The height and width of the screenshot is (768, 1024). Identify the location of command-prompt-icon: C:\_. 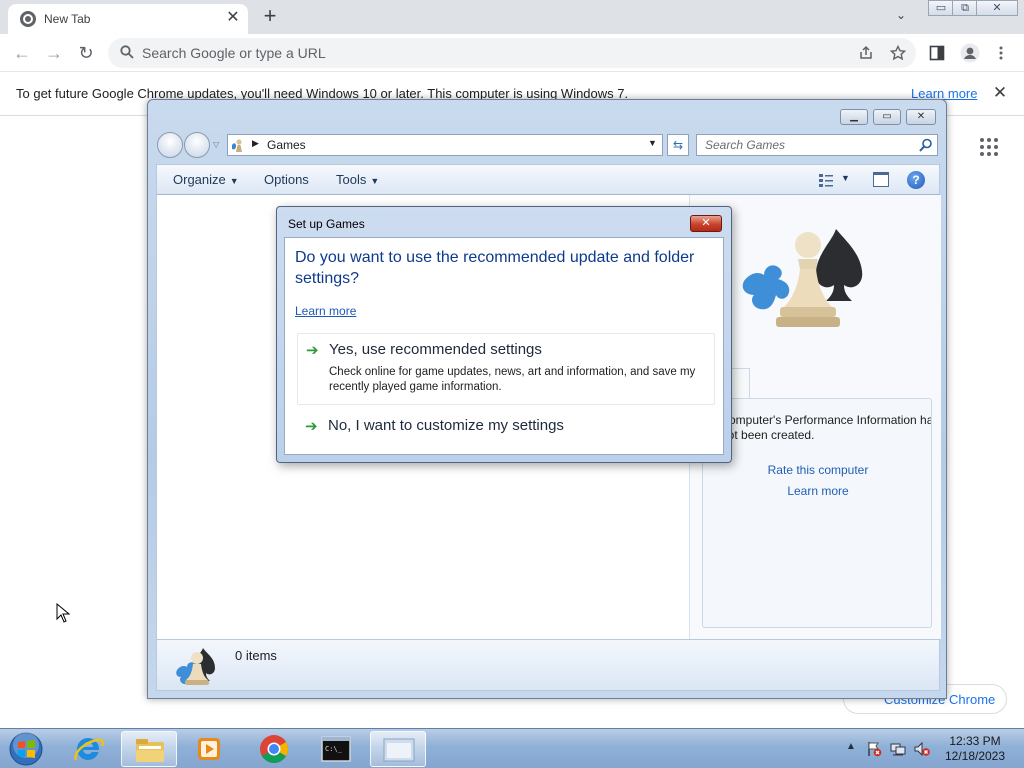
(336, 749).